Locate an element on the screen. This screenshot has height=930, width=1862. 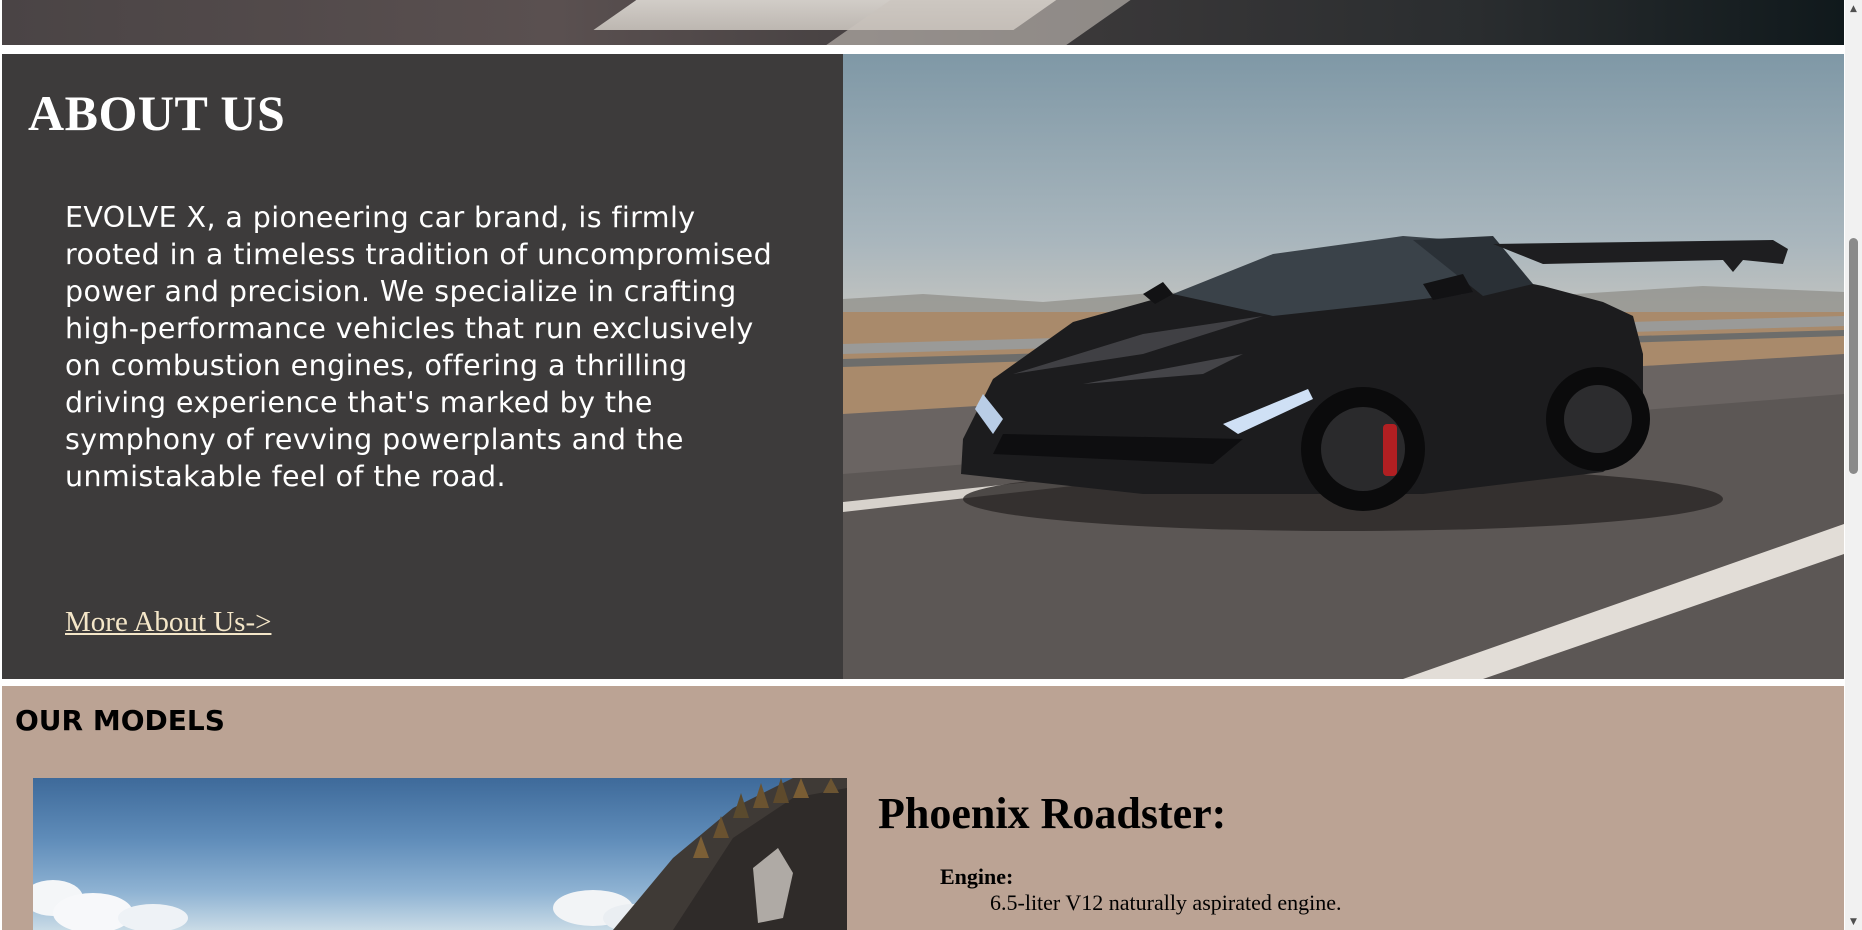
vertical-scrollbar: ▲ ▼ is located at coordinates (1853, 465).